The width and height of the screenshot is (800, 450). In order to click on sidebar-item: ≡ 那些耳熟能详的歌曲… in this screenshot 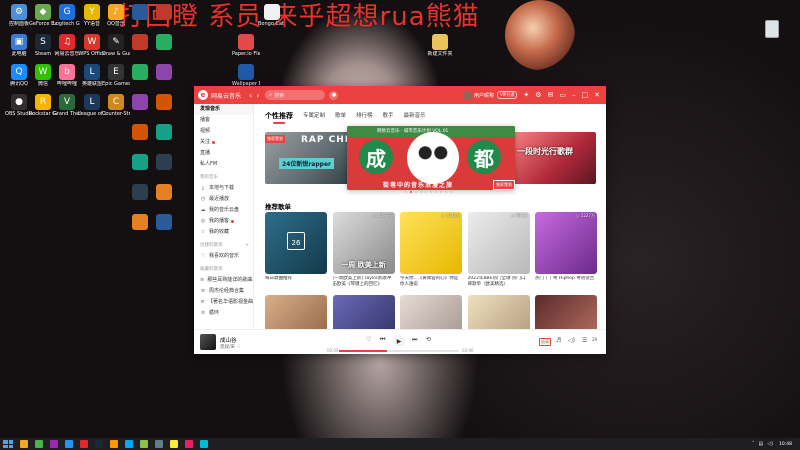, I will do `click(223, 280)`.